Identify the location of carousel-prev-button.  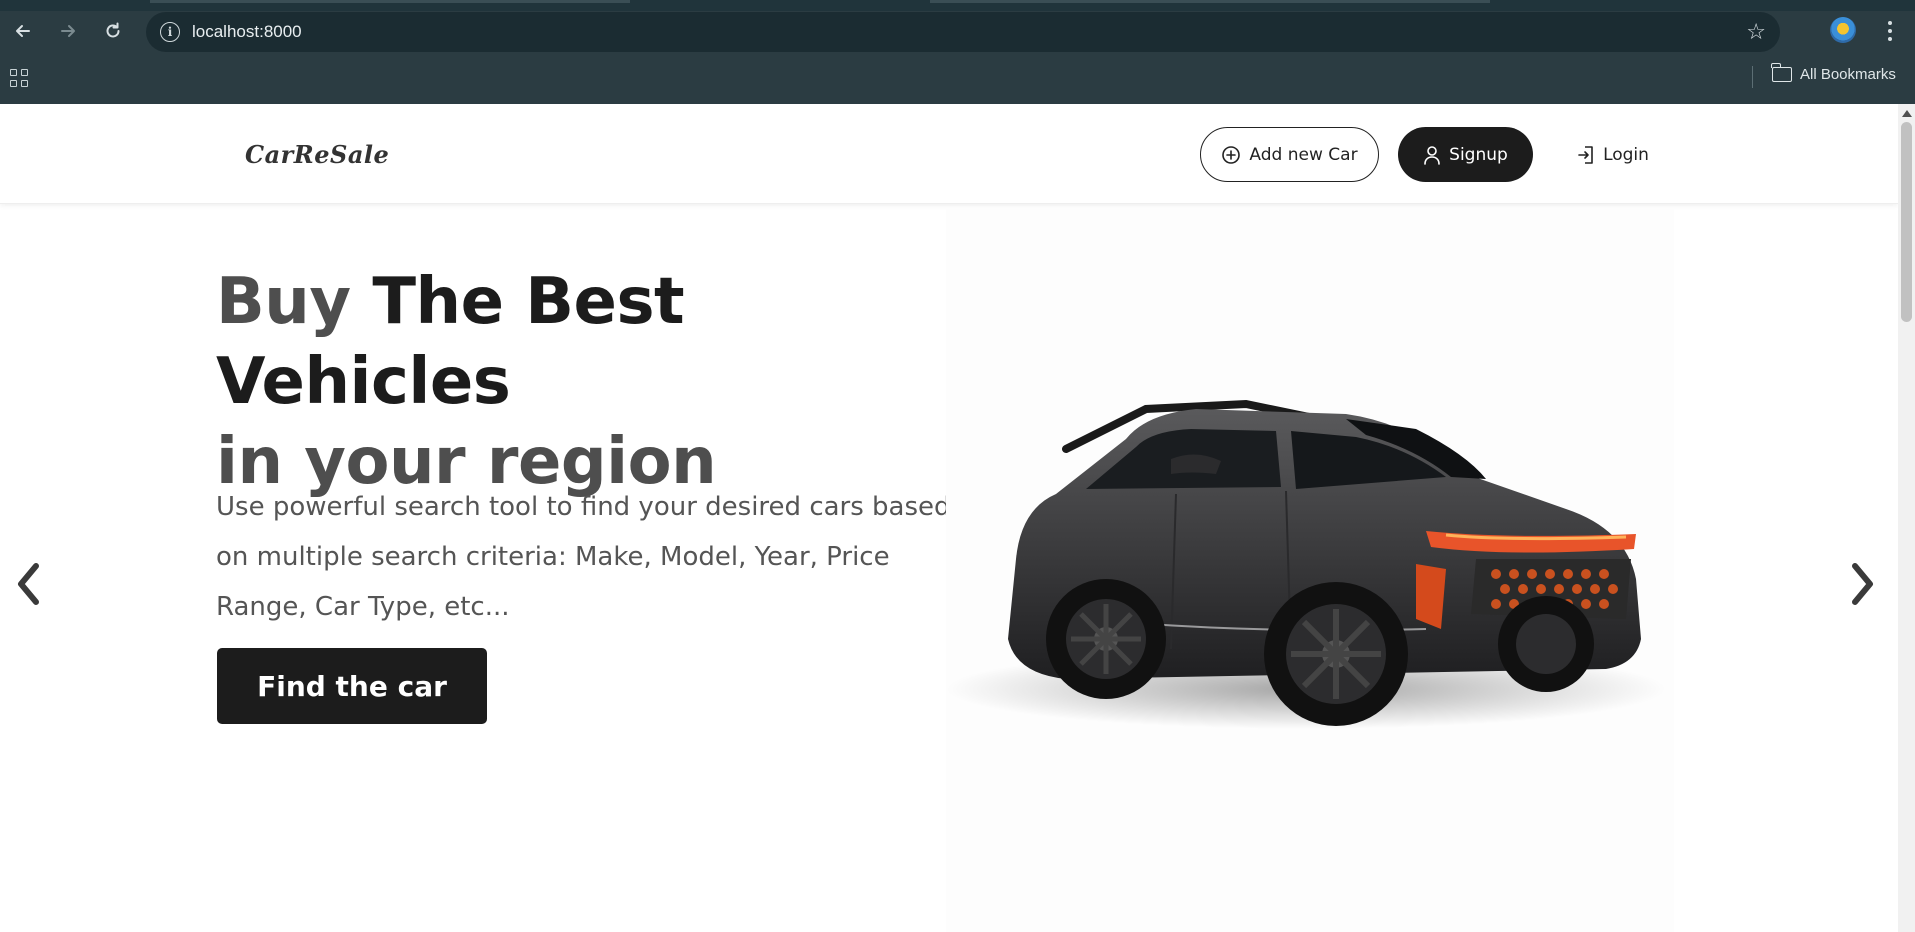
(28, 584).